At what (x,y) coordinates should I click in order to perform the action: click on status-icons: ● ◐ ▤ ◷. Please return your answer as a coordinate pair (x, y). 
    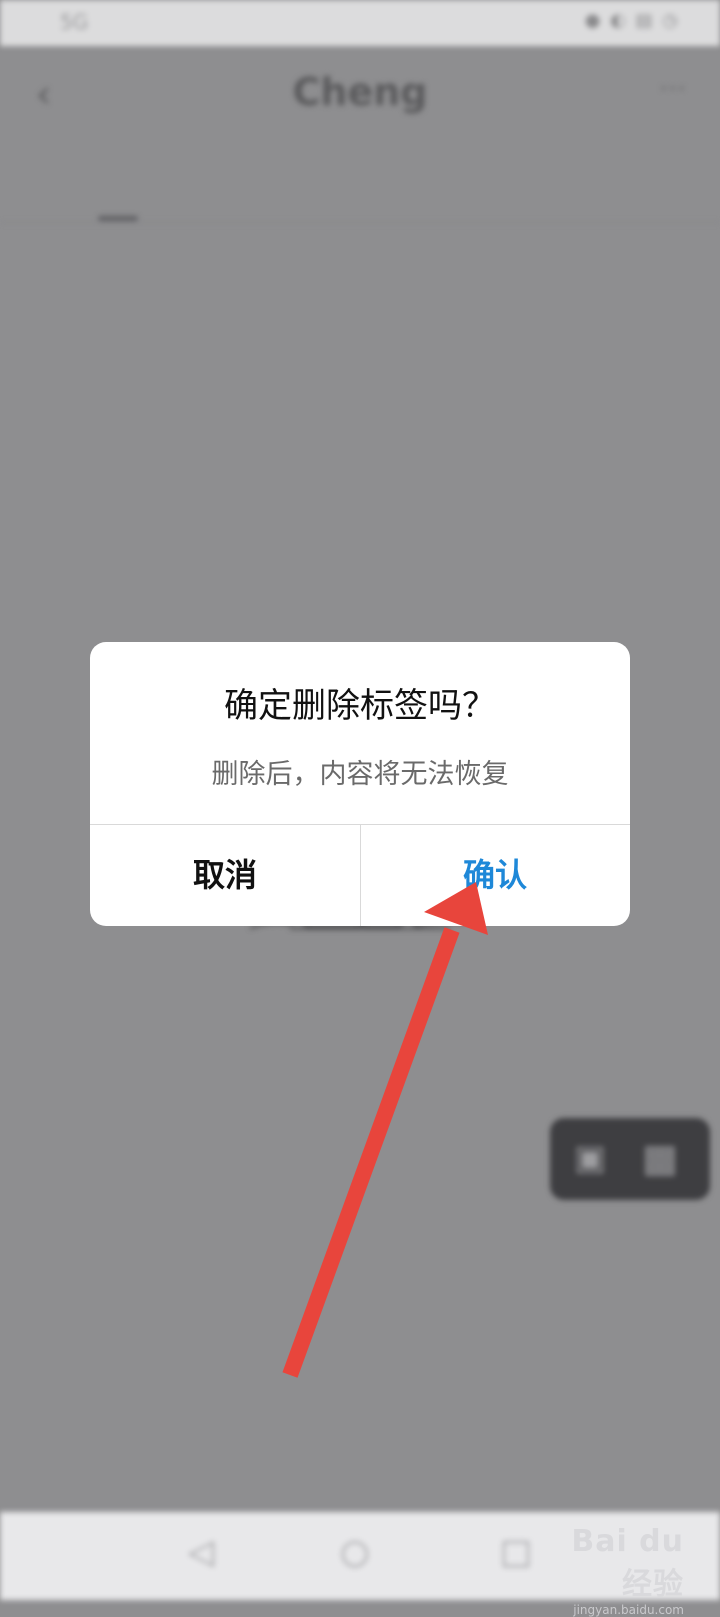
    Looking at the image, I should click on (632, 20).